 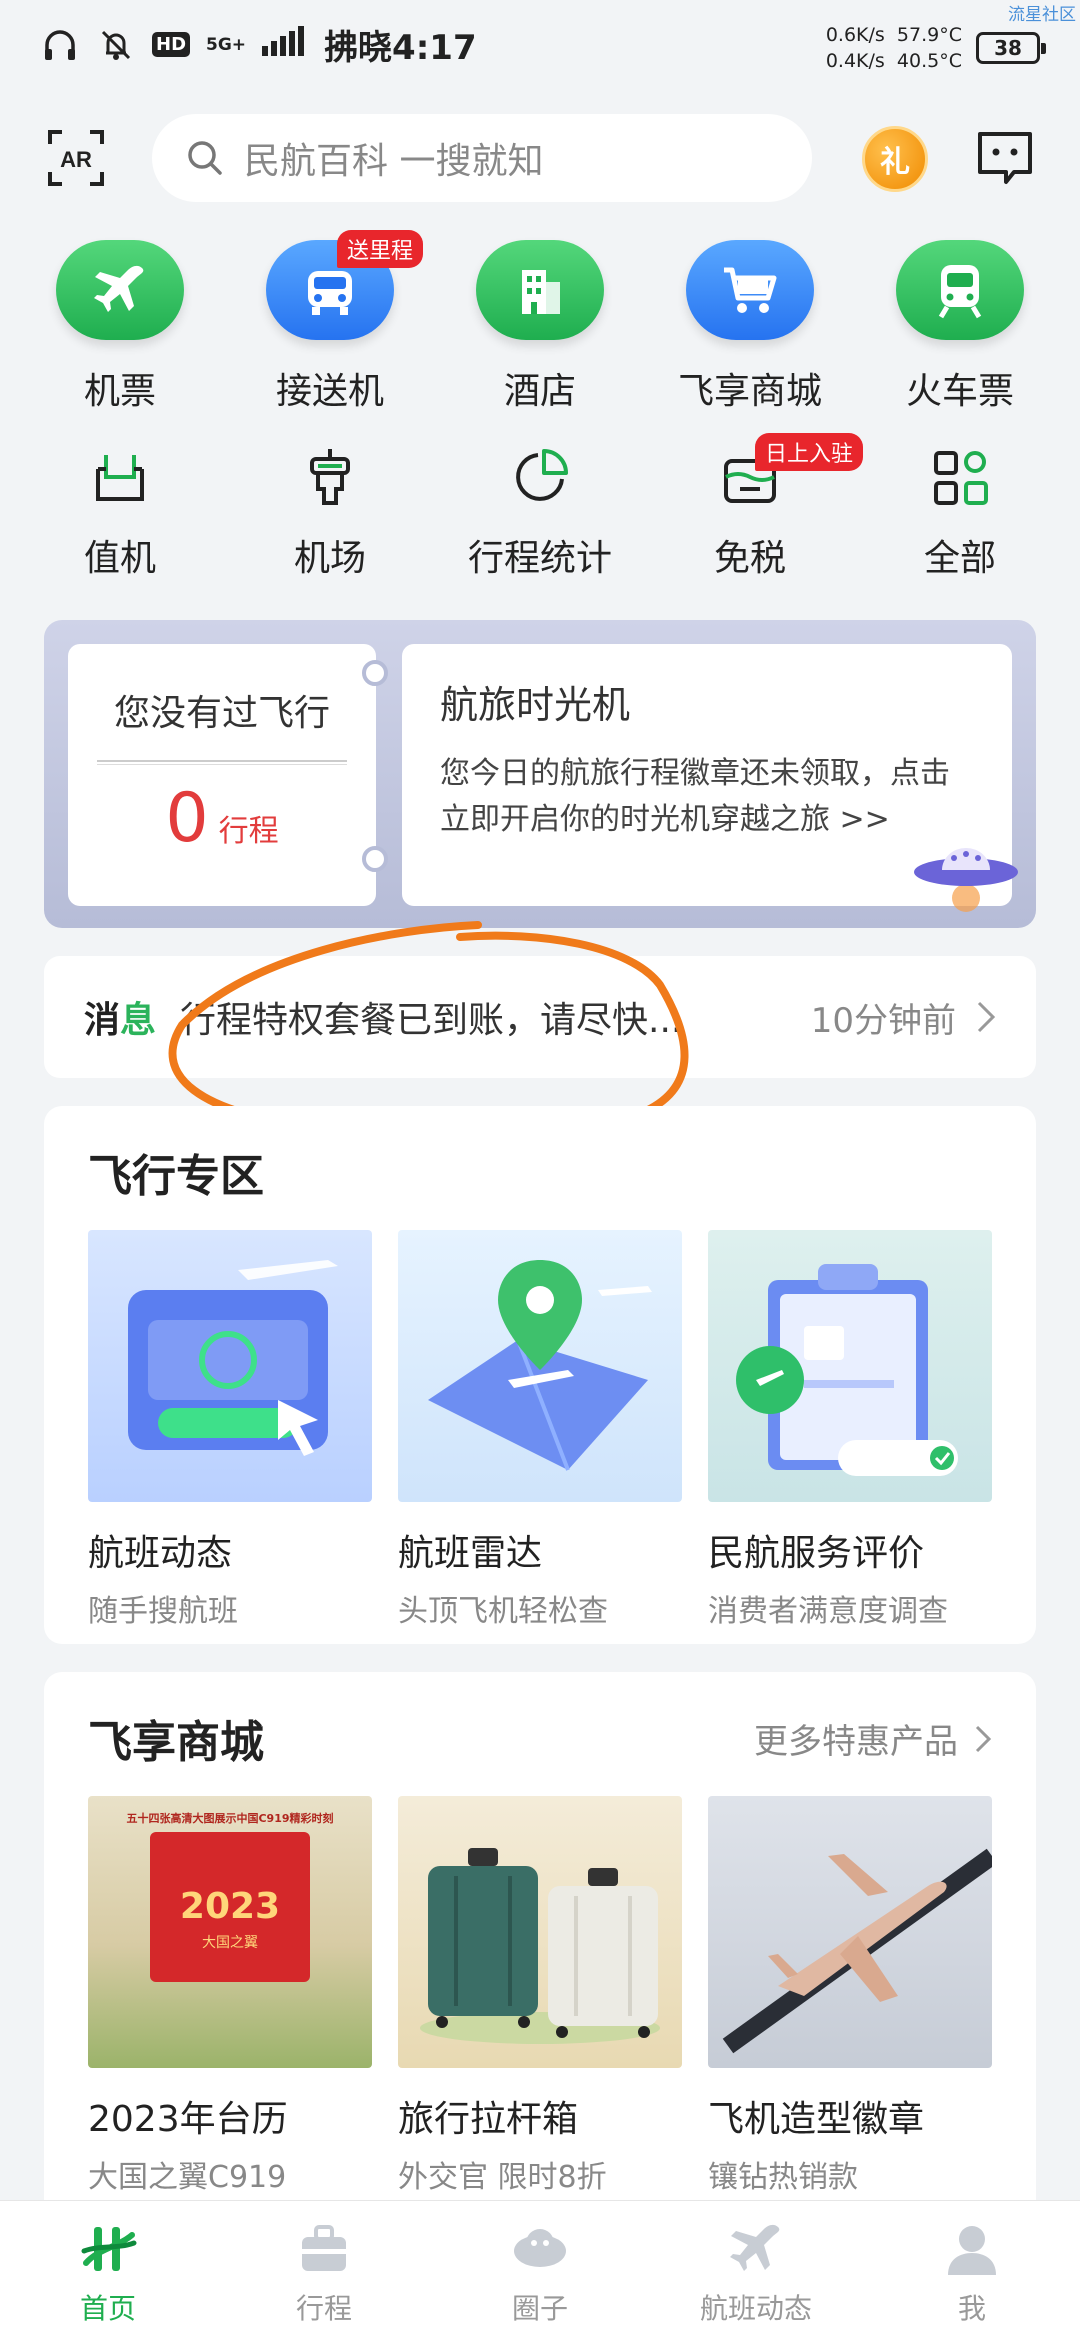 What do you see at coordinates (873, 1738) in the screenshot?
I see `more-deals-link: 更多特惠产品` at bounding box center [873, 1738].